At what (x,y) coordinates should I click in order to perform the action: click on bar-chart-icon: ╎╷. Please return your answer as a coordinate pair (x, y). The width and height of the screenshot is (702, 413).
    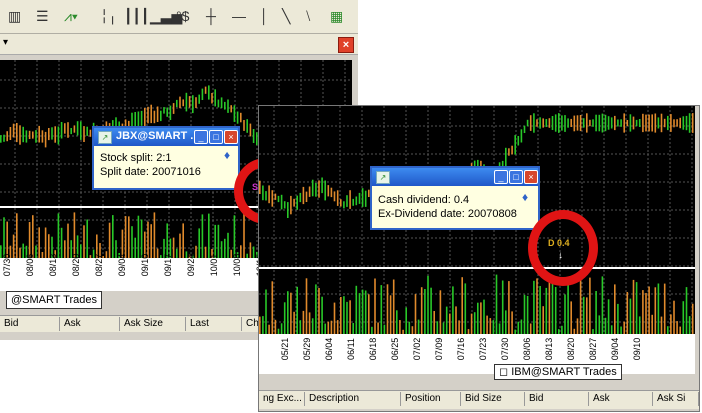
    Looking at the image, I should click on (108, 16).